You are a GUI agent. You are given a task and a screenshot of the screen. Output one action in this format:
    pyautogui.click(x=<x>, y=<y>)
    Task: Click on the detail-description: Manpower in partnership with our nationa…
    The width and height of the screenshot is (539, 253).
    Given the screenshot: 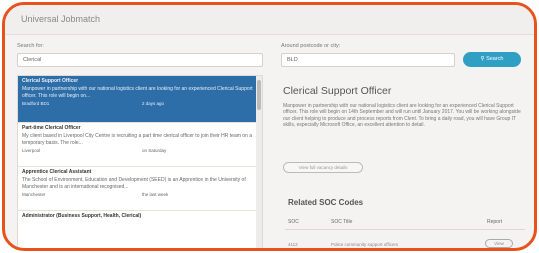 What is the action you would take?
    pyautogui.click(x=402, y=116)
    